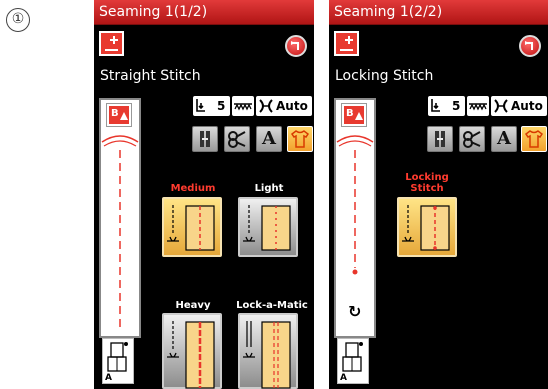 Image resolution: width=548 pixels, height=389 pixels. What do you see at coordinates (193, 188) in the screenshot?
I see `option-label-medium: Medium` at bounding box center [193, 188].